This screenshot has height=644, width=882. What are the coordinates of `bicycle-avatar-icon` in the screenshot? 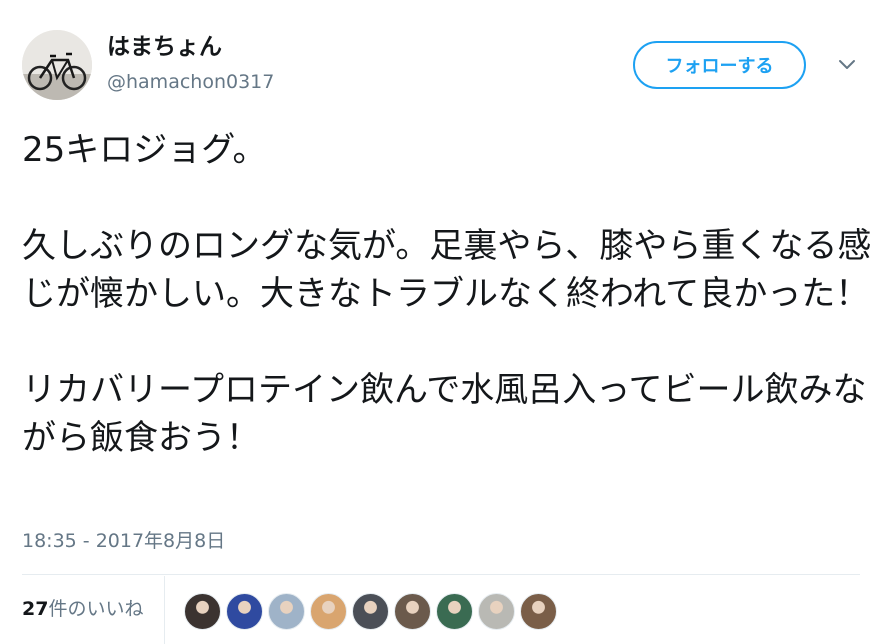 It's located at (57, 65).